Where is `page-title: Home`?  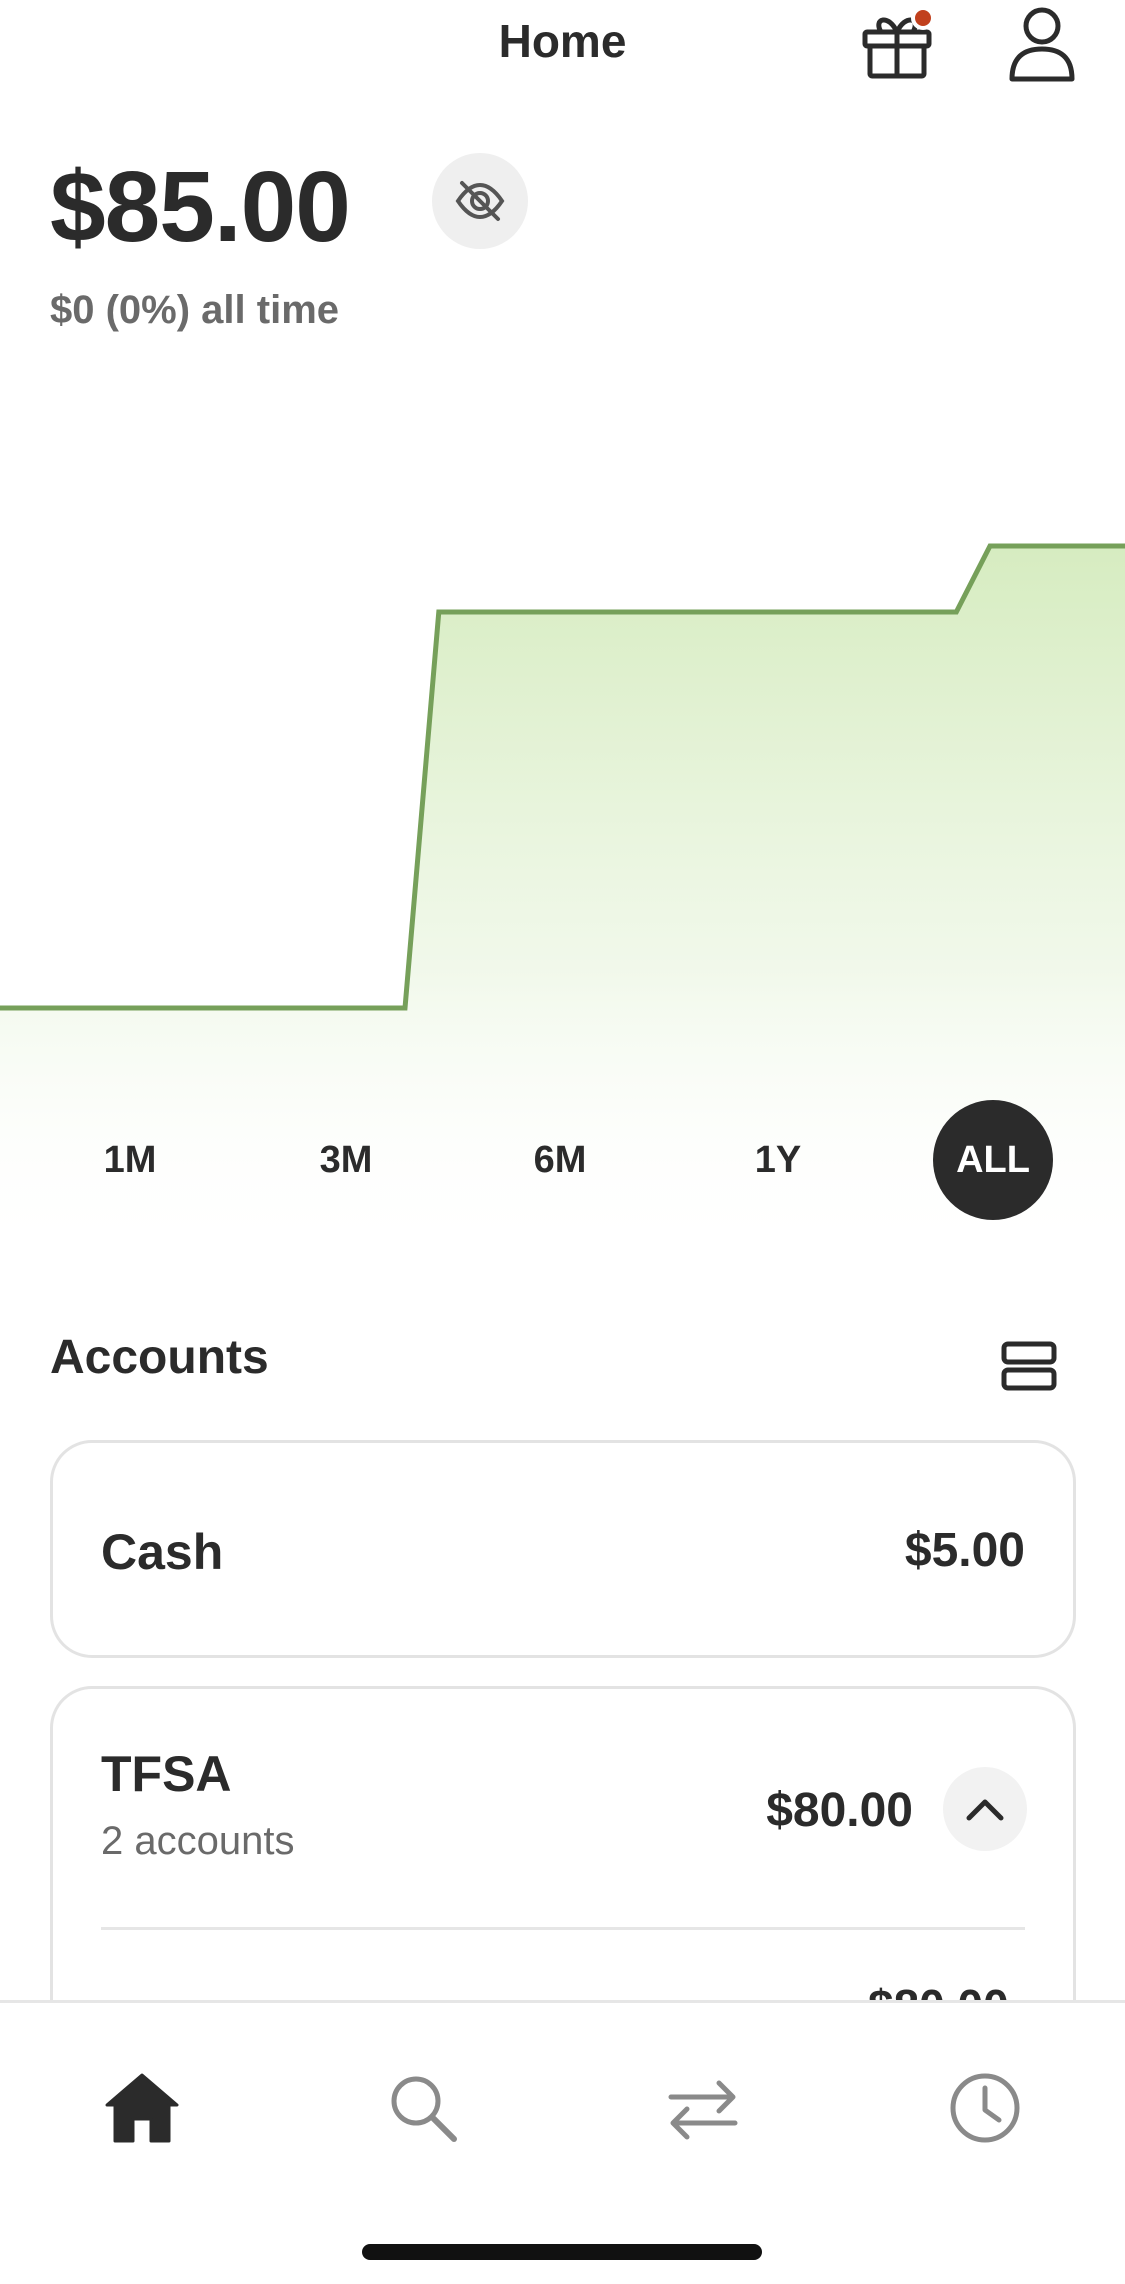 page-title: Home is located at coordinates (562, 41).